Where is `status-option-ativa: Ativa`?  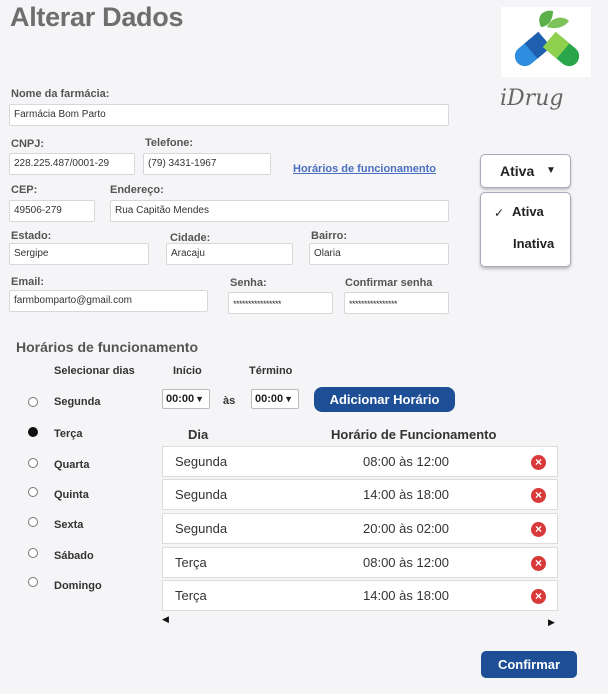
status-option-ativa: Ativa is located at coordinates (528, 211).